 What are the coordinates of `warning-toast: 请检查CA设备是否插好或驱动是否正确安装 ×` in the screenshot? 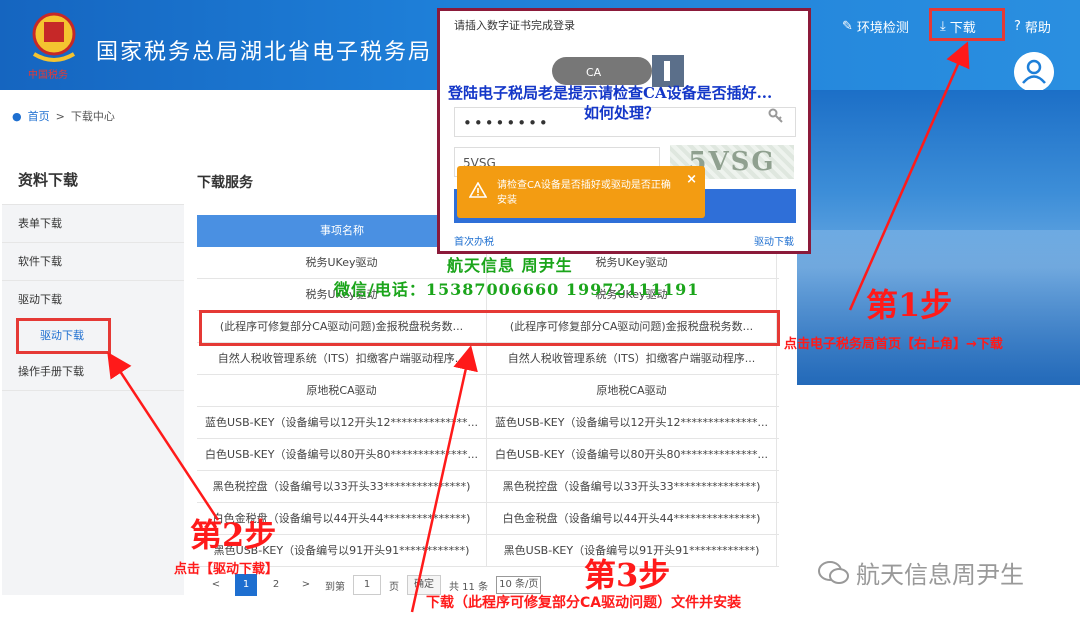 It's located at (581, 192).